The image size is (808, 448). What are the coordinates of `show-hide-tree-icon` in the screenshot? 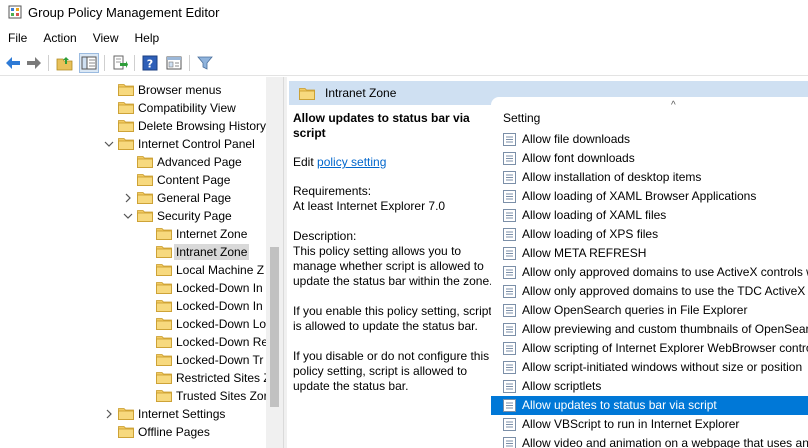 It's located at (89, 63).